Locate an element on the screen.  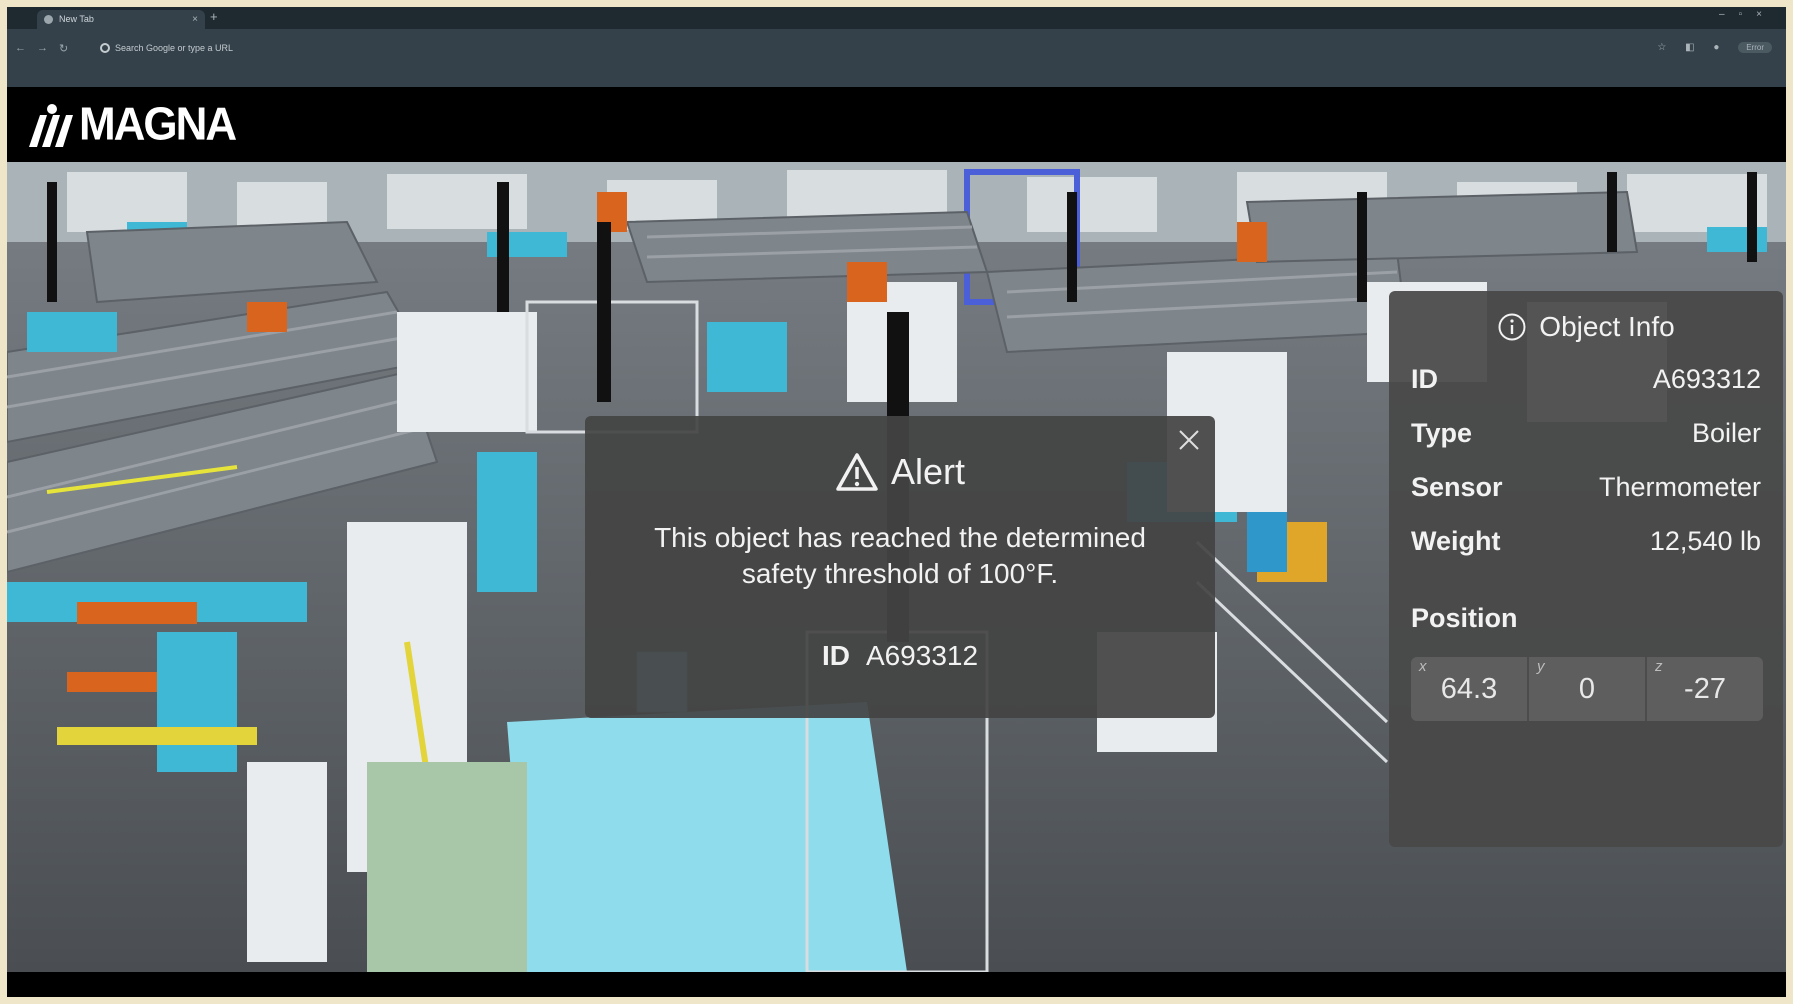
window-controls: –▫× is located at coordinates (1747, 14).